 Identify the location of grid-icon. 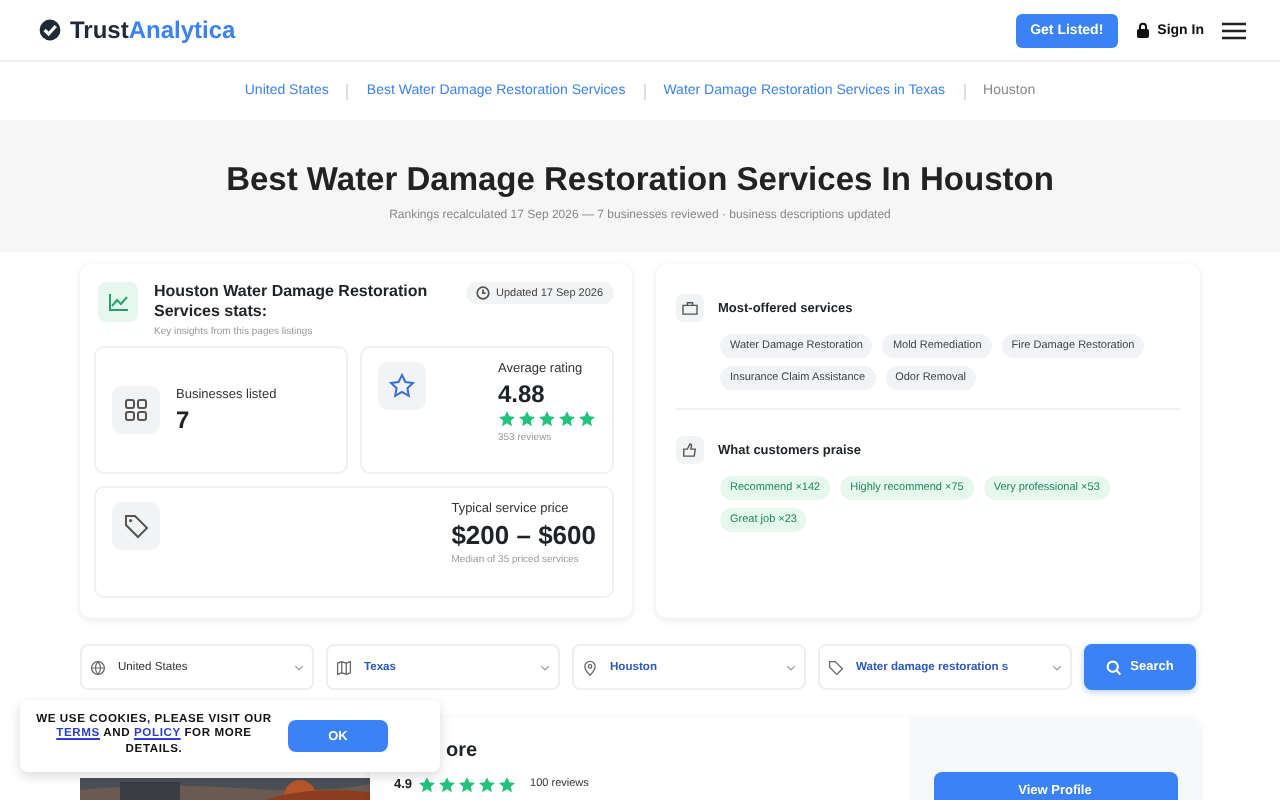
(136, 410).